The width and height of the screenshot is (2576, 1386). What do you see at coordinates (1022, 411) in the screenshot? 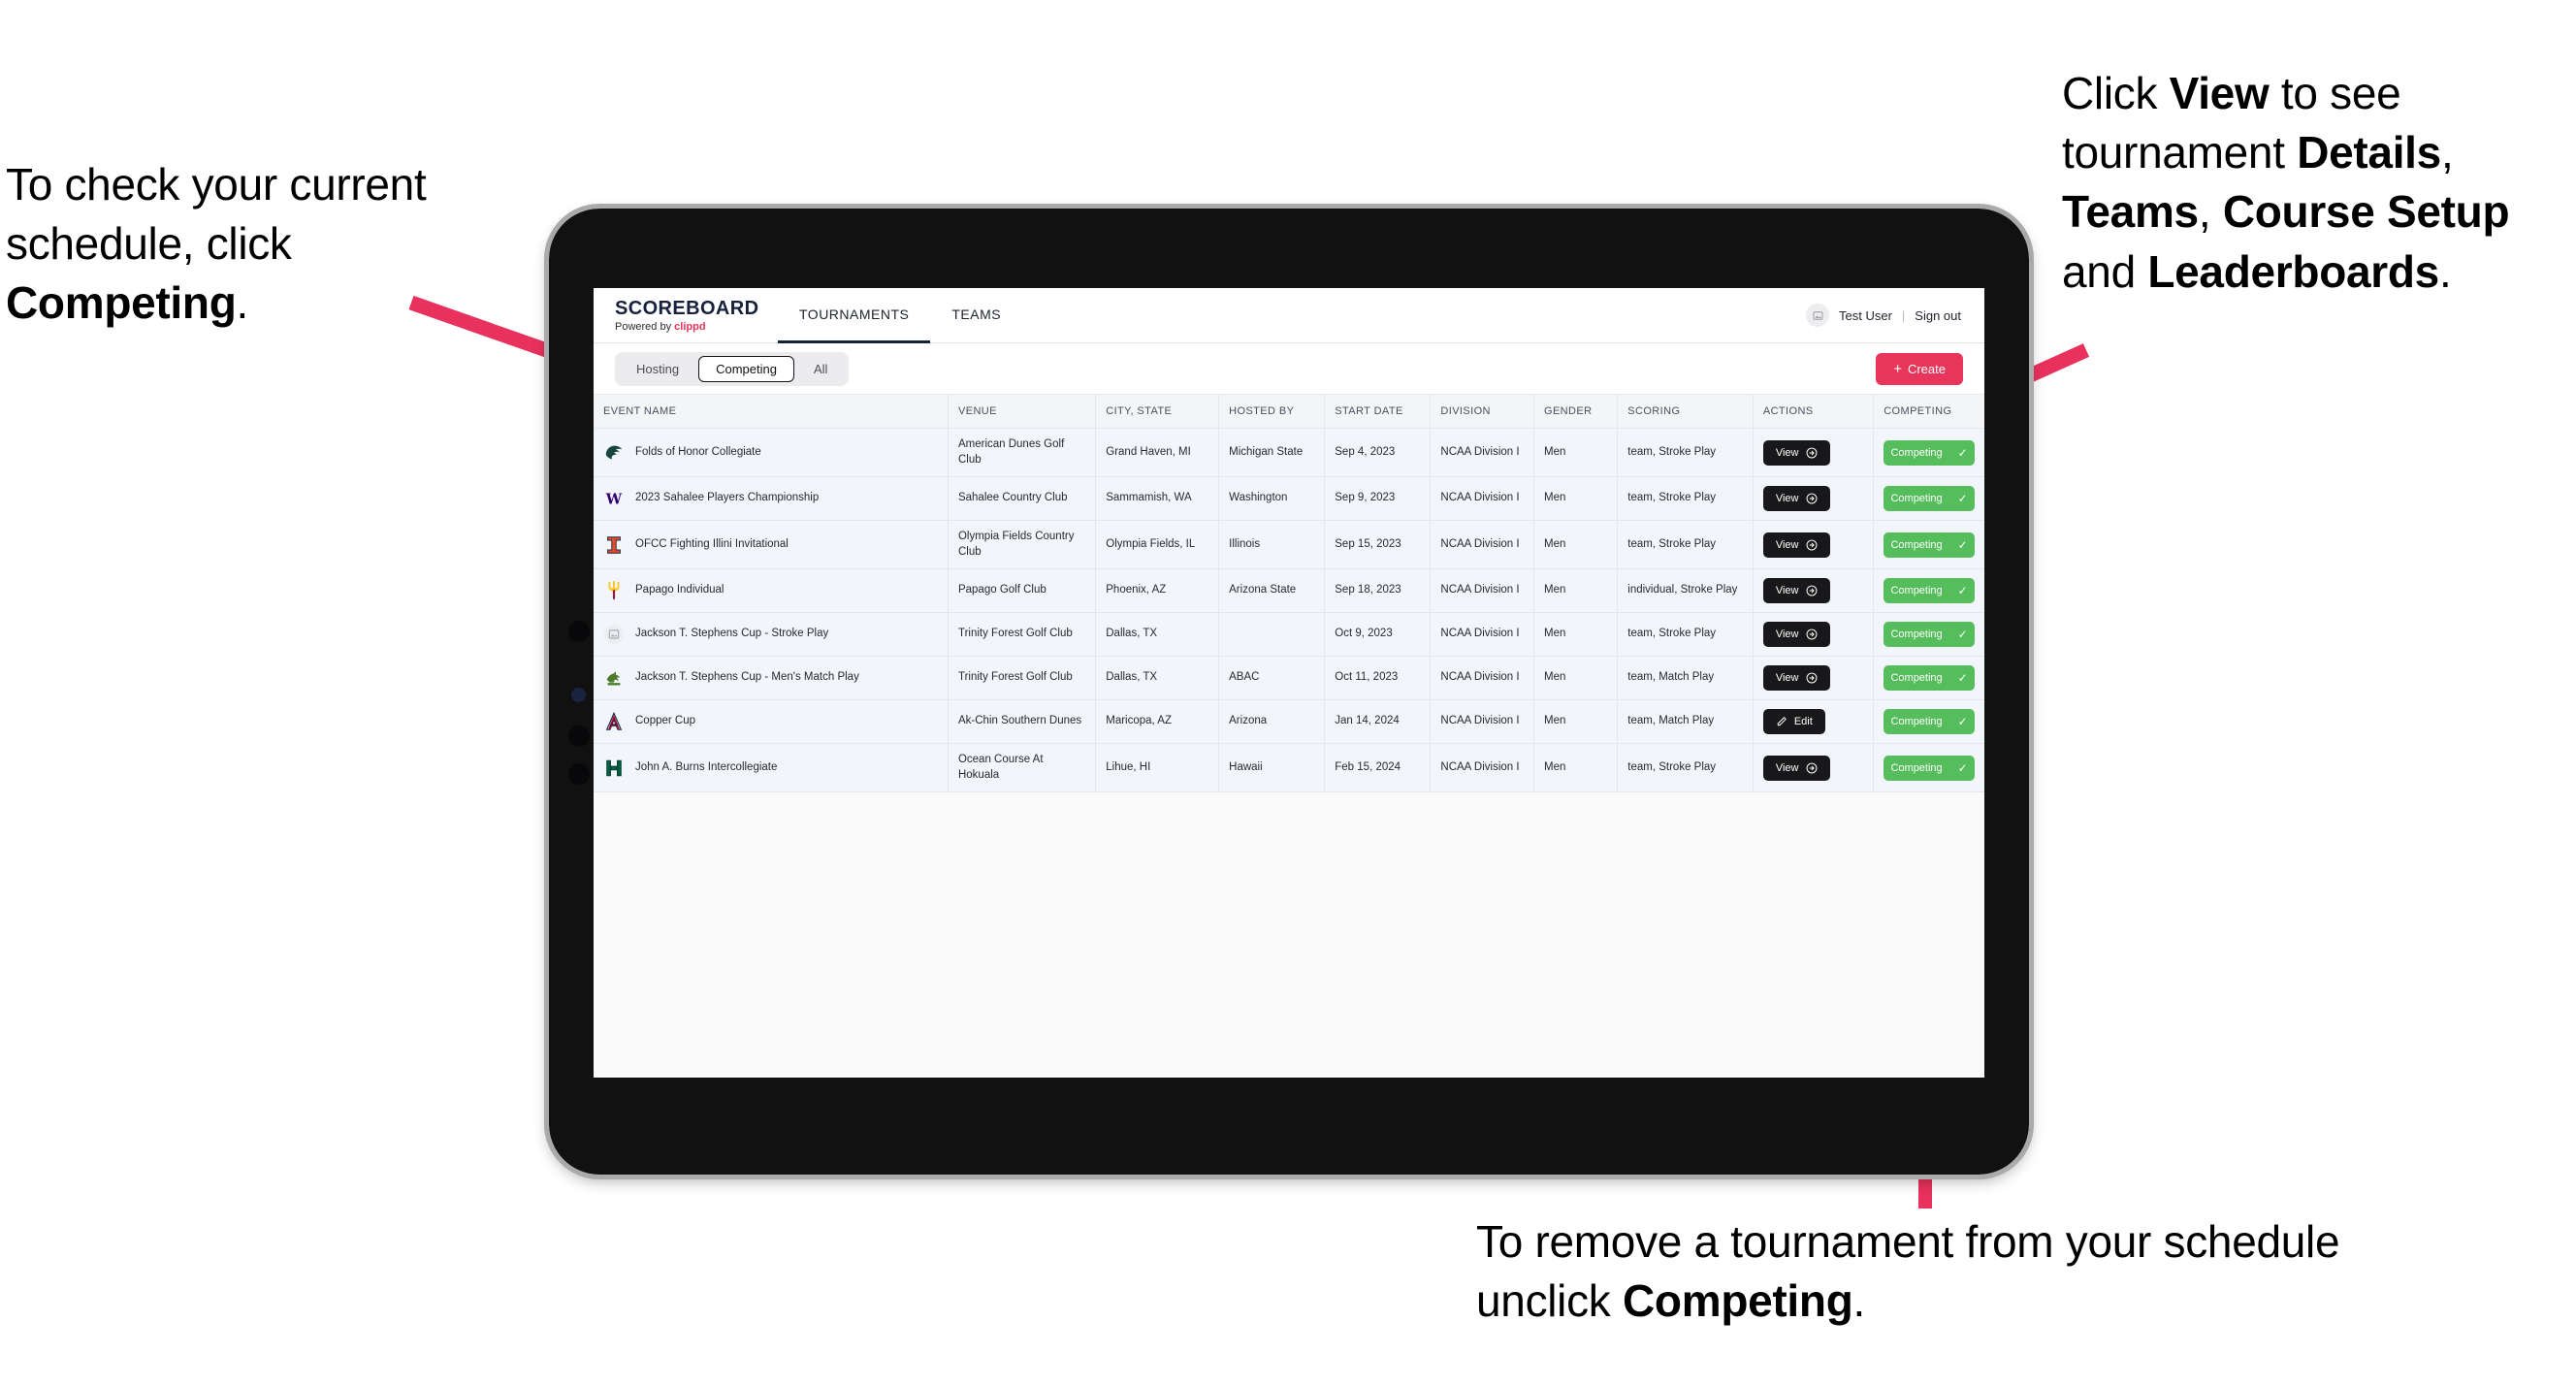
I see `table-column-header: VENUE` at bounding box center [1022, 411].